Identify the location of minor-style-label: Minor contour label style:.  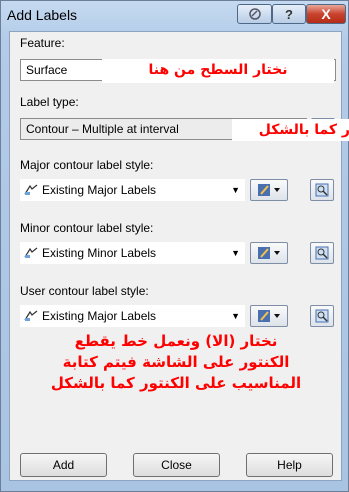
(87, 228).